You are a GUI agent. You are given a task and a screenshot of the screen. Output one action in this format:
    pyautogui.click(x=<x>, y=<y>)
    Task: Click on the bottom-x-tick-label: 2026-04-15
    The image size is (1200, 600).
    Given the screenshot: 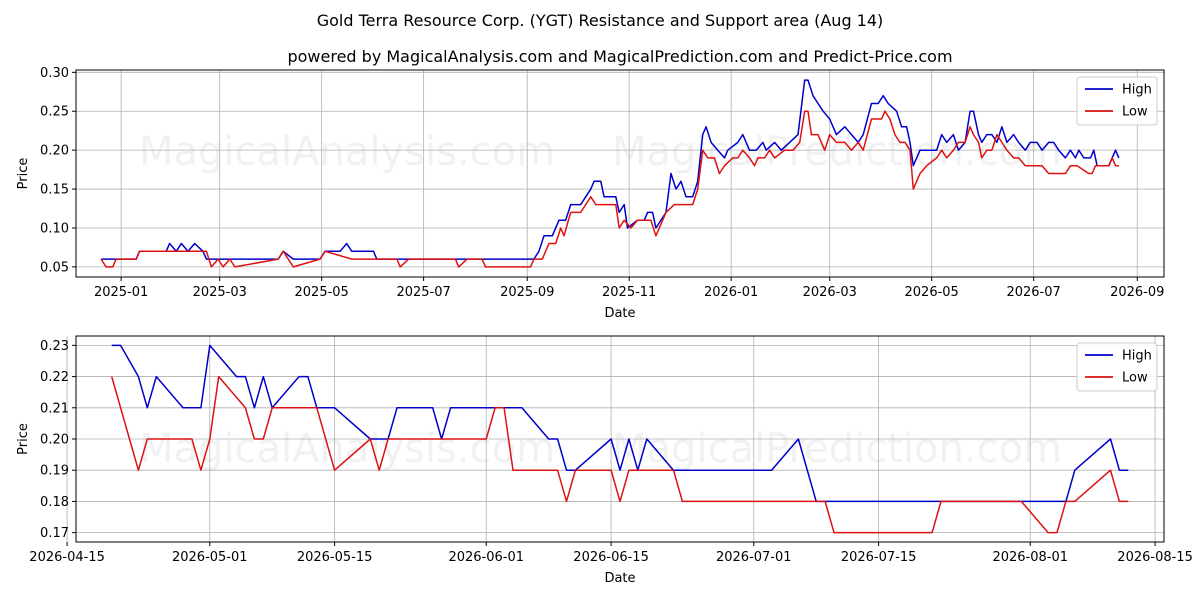 What is the action you would take?
    pyautogui.click(x=67, y=557)
    